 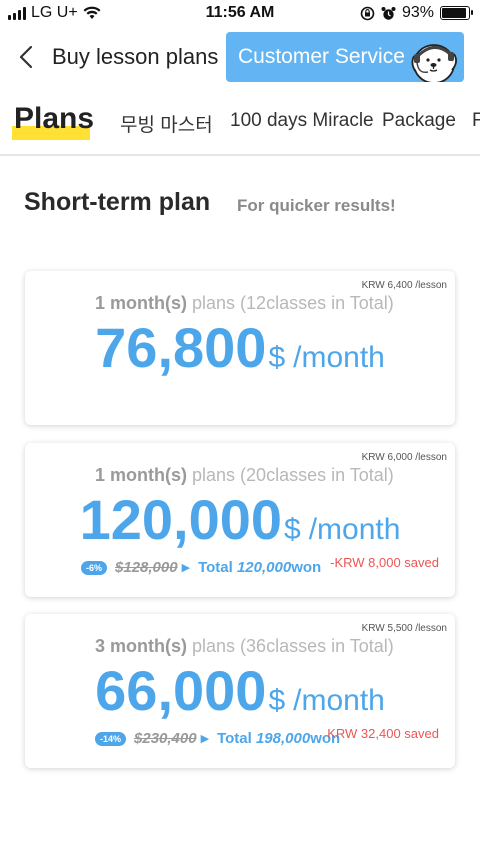 I want to click on customer-service-button: Customer Service, so click(x=345, y=57).